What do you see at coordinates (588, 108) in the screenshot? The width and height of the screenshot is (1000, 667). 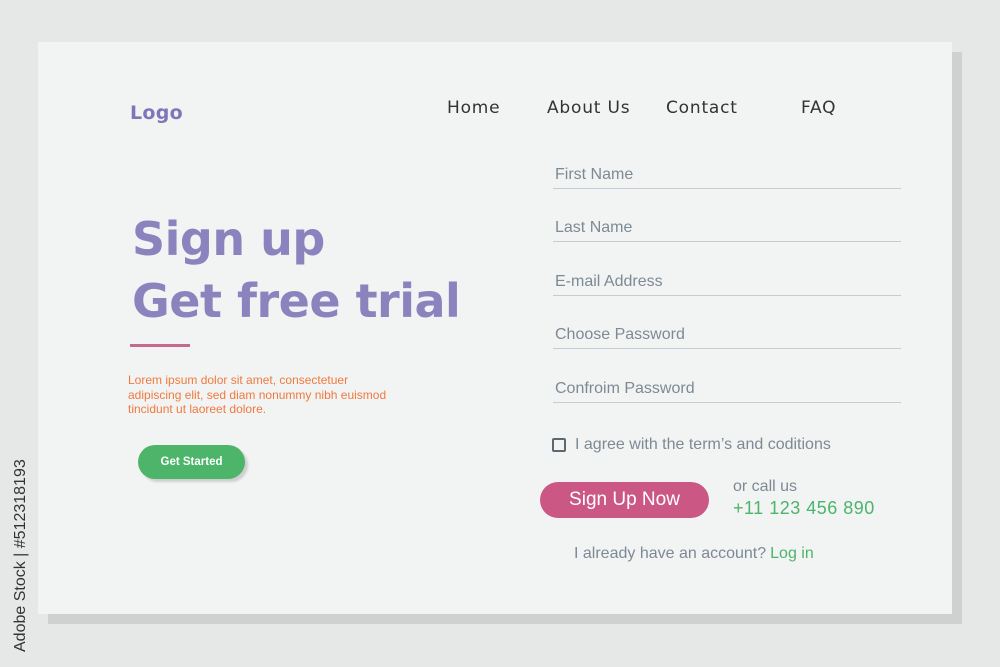 I see `nav-about-us: About Us` at bounding box center [588, 108].